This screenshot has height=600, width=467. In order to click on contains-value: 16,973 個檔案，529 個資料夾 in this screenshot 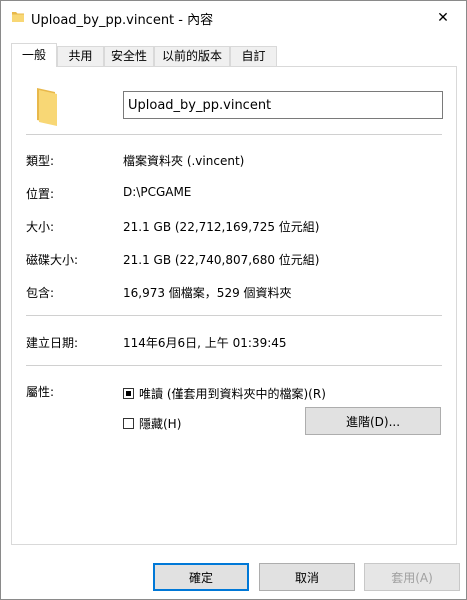, I will do `click(207, 293)`.